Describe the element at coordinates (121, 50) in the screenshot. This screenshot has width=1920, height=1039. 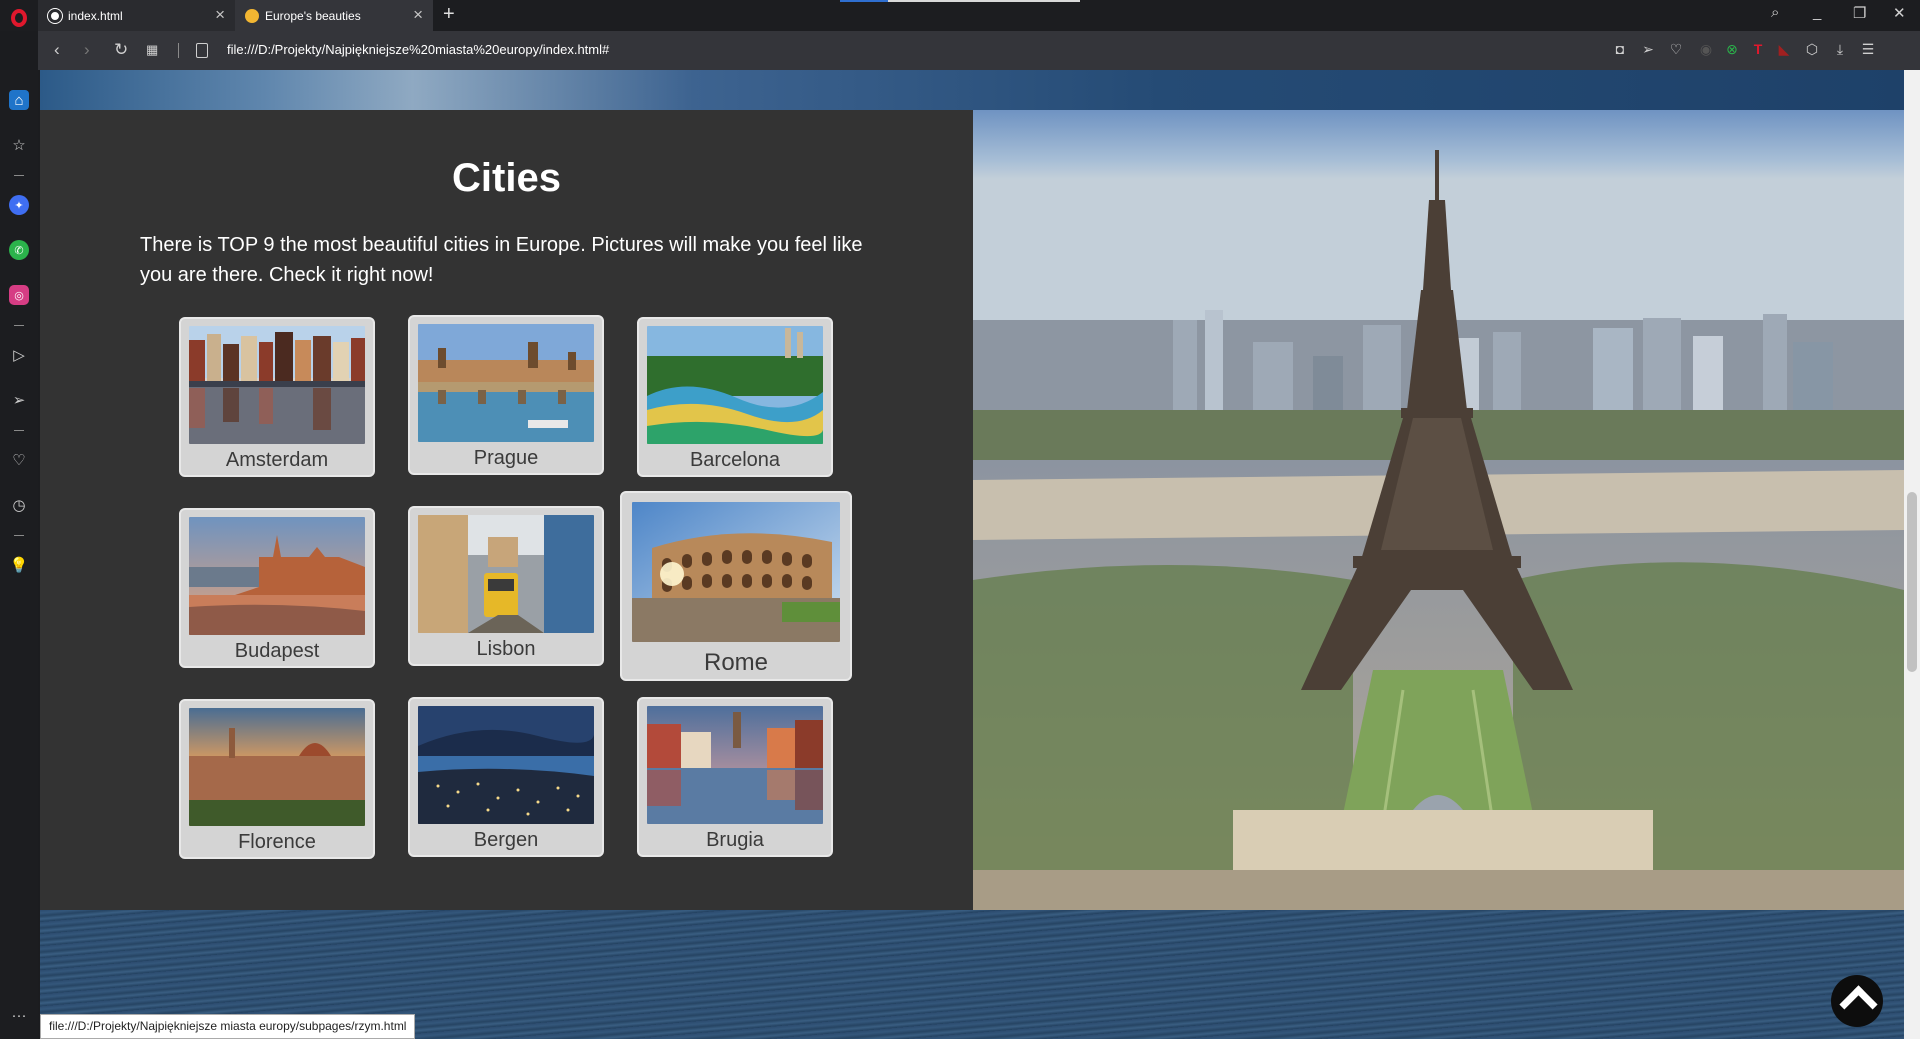
I see `reload-icon: ↻` at that location.